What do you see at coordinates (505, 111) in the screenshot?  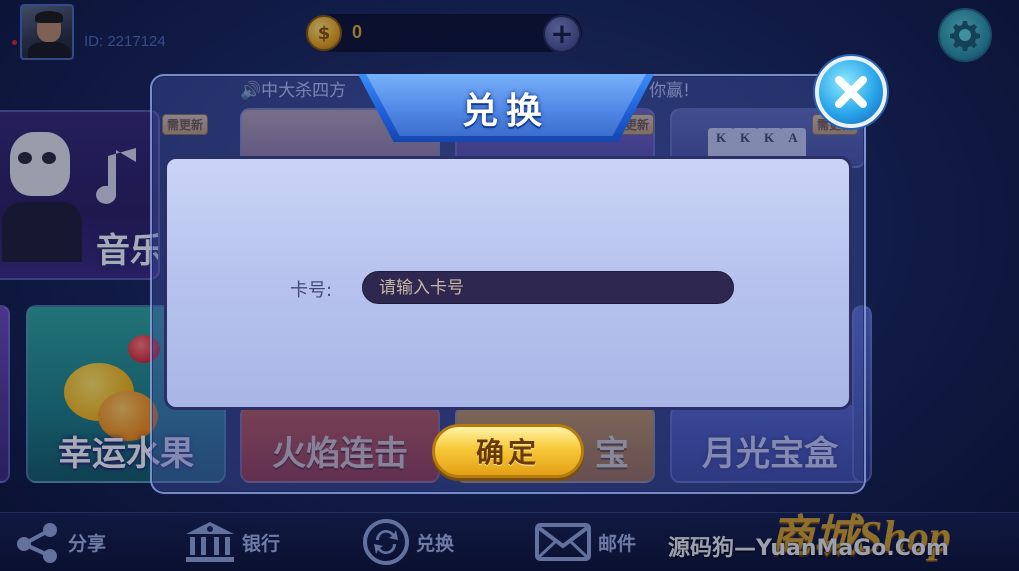 I see `dialog-title: 兑换` at bounding box center [505, 111].